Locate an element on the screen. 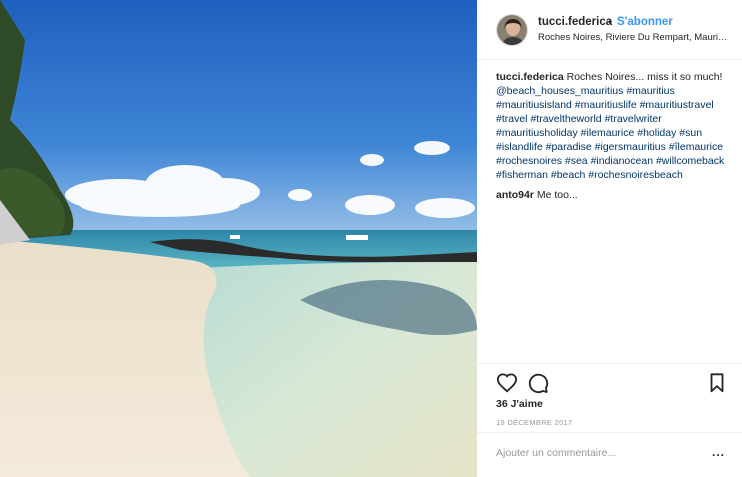 The image size is (742, 477). hashtag-link: #holiday is located at coordinates (658, 133).